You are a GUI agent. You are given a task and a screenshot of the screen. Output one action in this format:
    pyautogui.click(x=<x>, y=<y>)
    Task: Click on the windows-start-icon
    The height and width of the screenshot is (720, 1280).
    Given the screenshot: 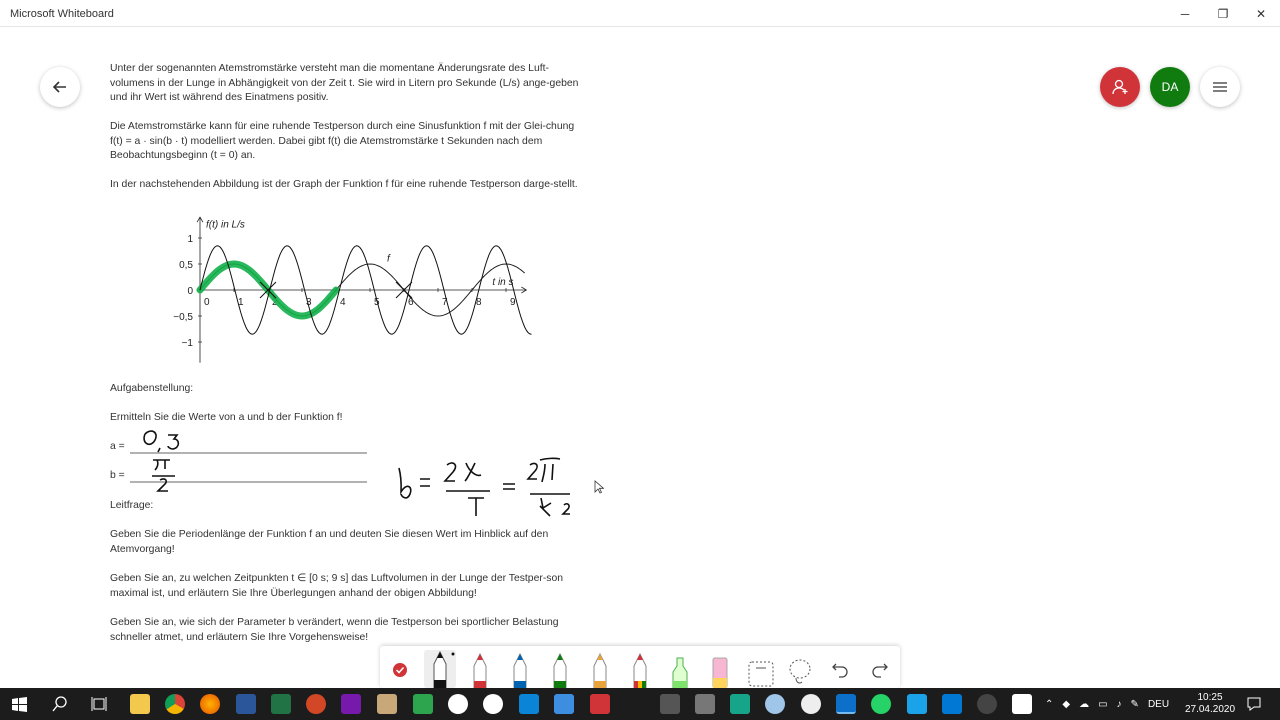 What is the action you would take?
    pyautogui.click(x=19, y=704)
    